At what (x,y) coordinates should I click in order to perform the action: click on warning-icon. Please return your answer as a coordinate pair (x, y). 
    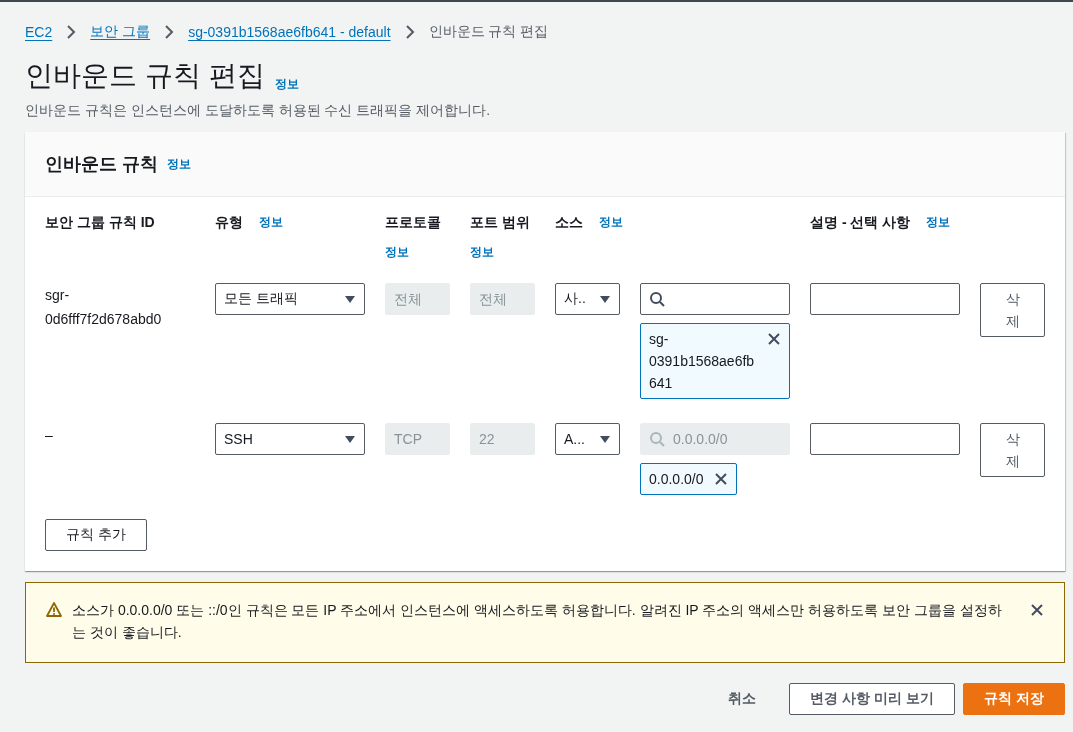
    Looking at the image, I should click on (54, 609).